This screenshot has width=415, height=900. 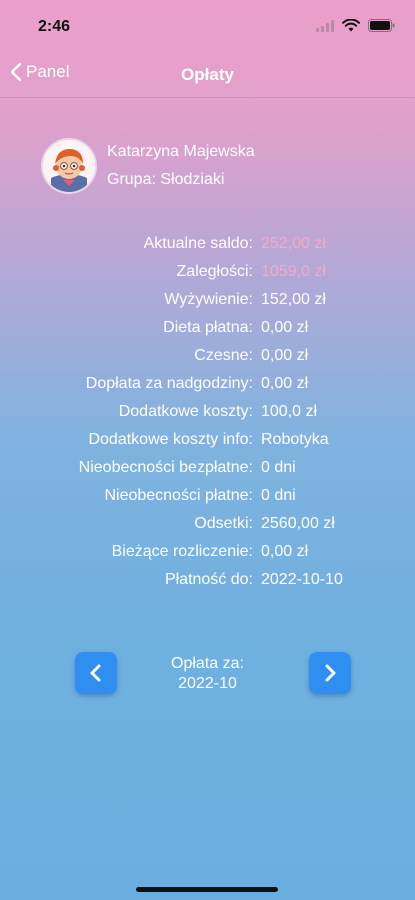 I want to click on page-title: Opłaty, so click(x=207, y=74).